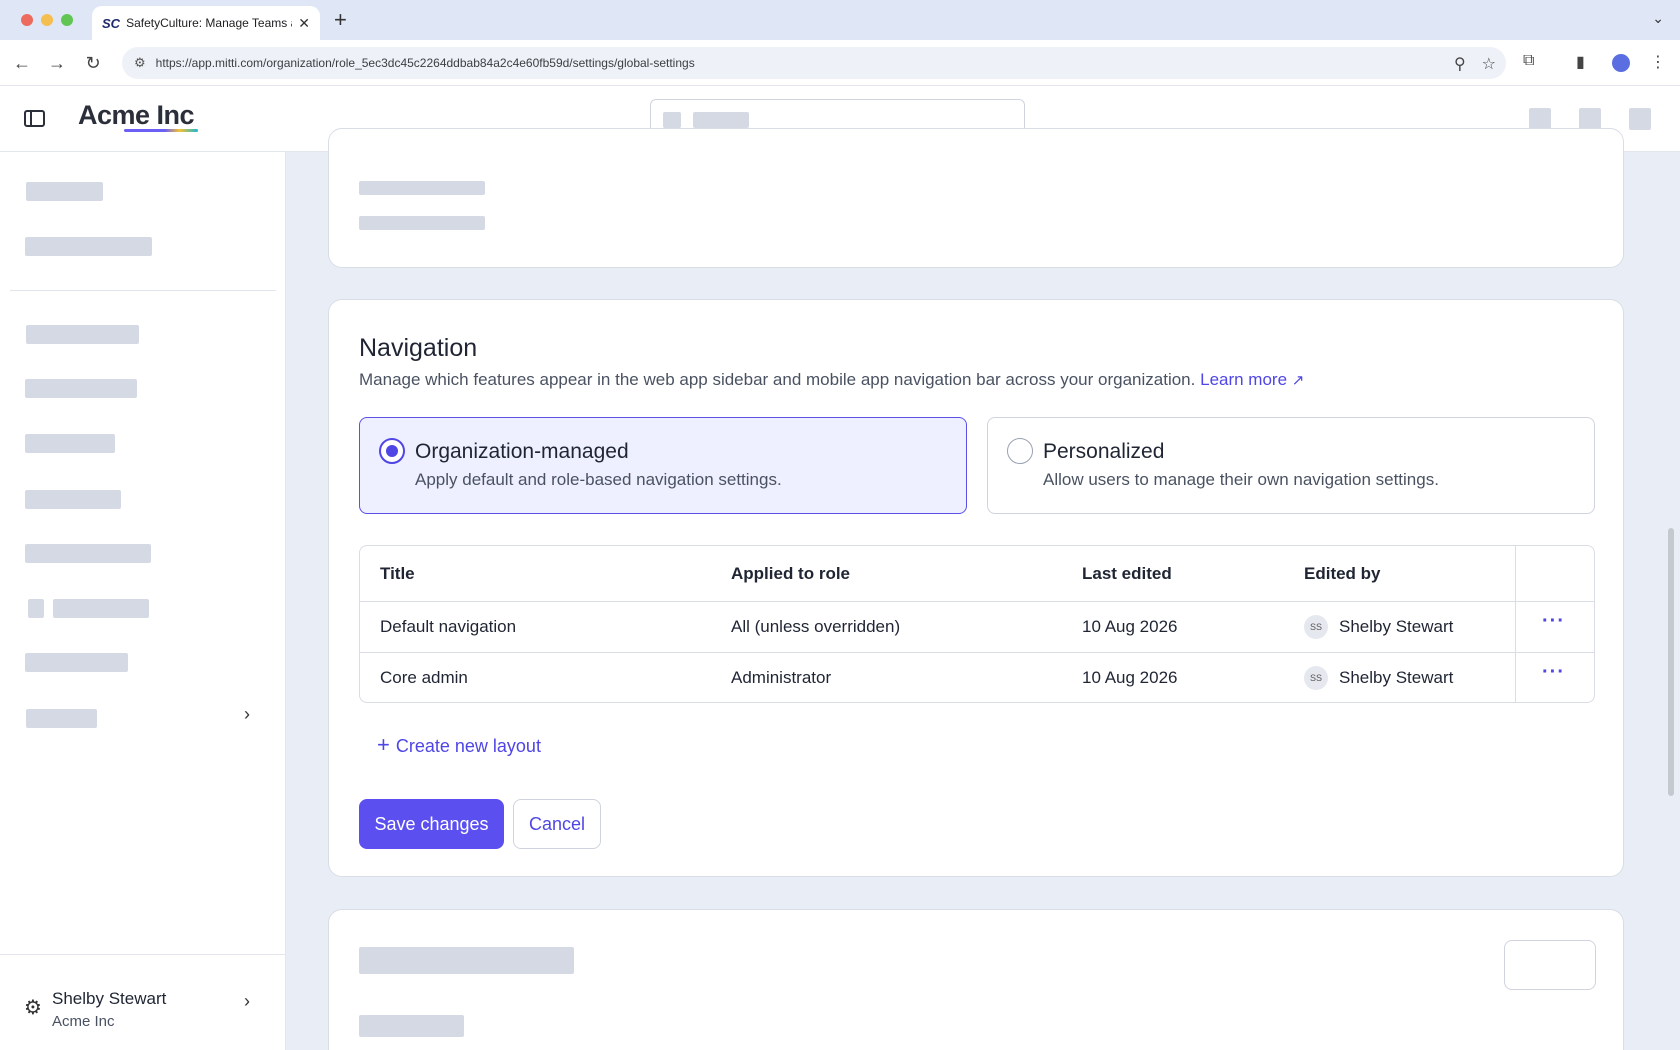  Describe the element at coordinates (1104, 451) in the screenshot. I see `option-title: Personalized` at that location.